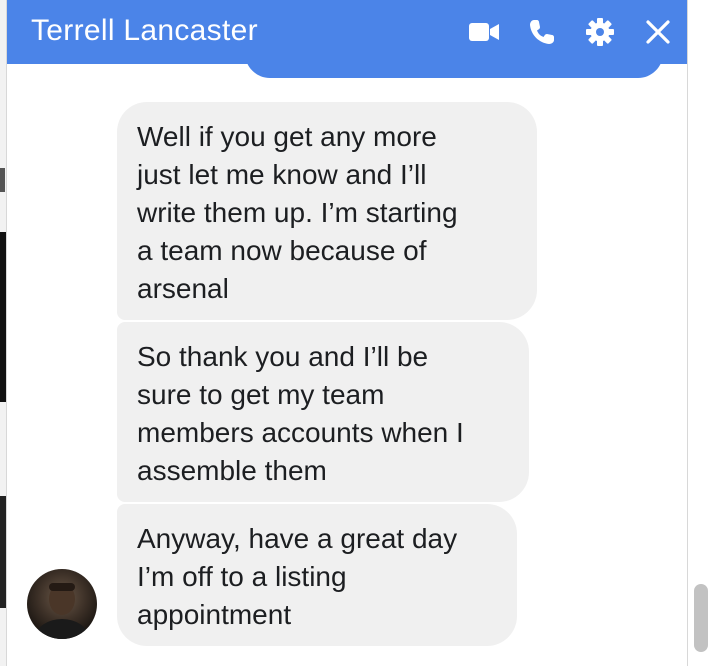 Image resolution: width=720 pixels, height=666 pixels. Describe the element at coordinates (144, 31) in the screenshot. I see `contact-name: Terrell Lancaster` at that location.